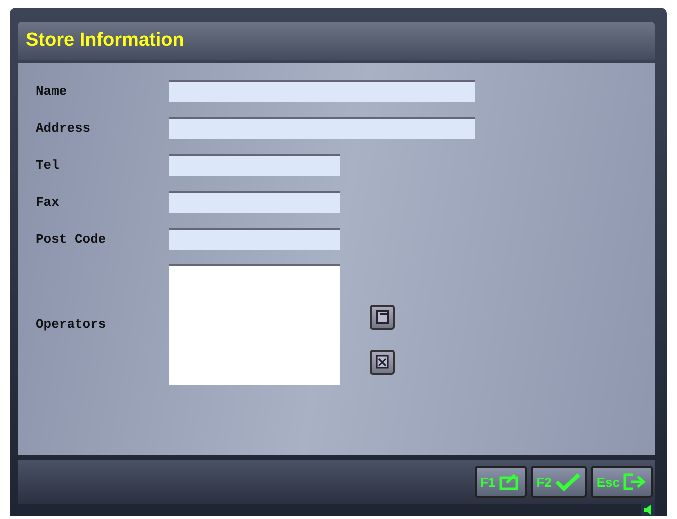 Image resolution: width=677 pixels, height=519 pixels. Describe the element at coordinates (509, 482) in the screenshot. I see `notepad-icon` at that location.